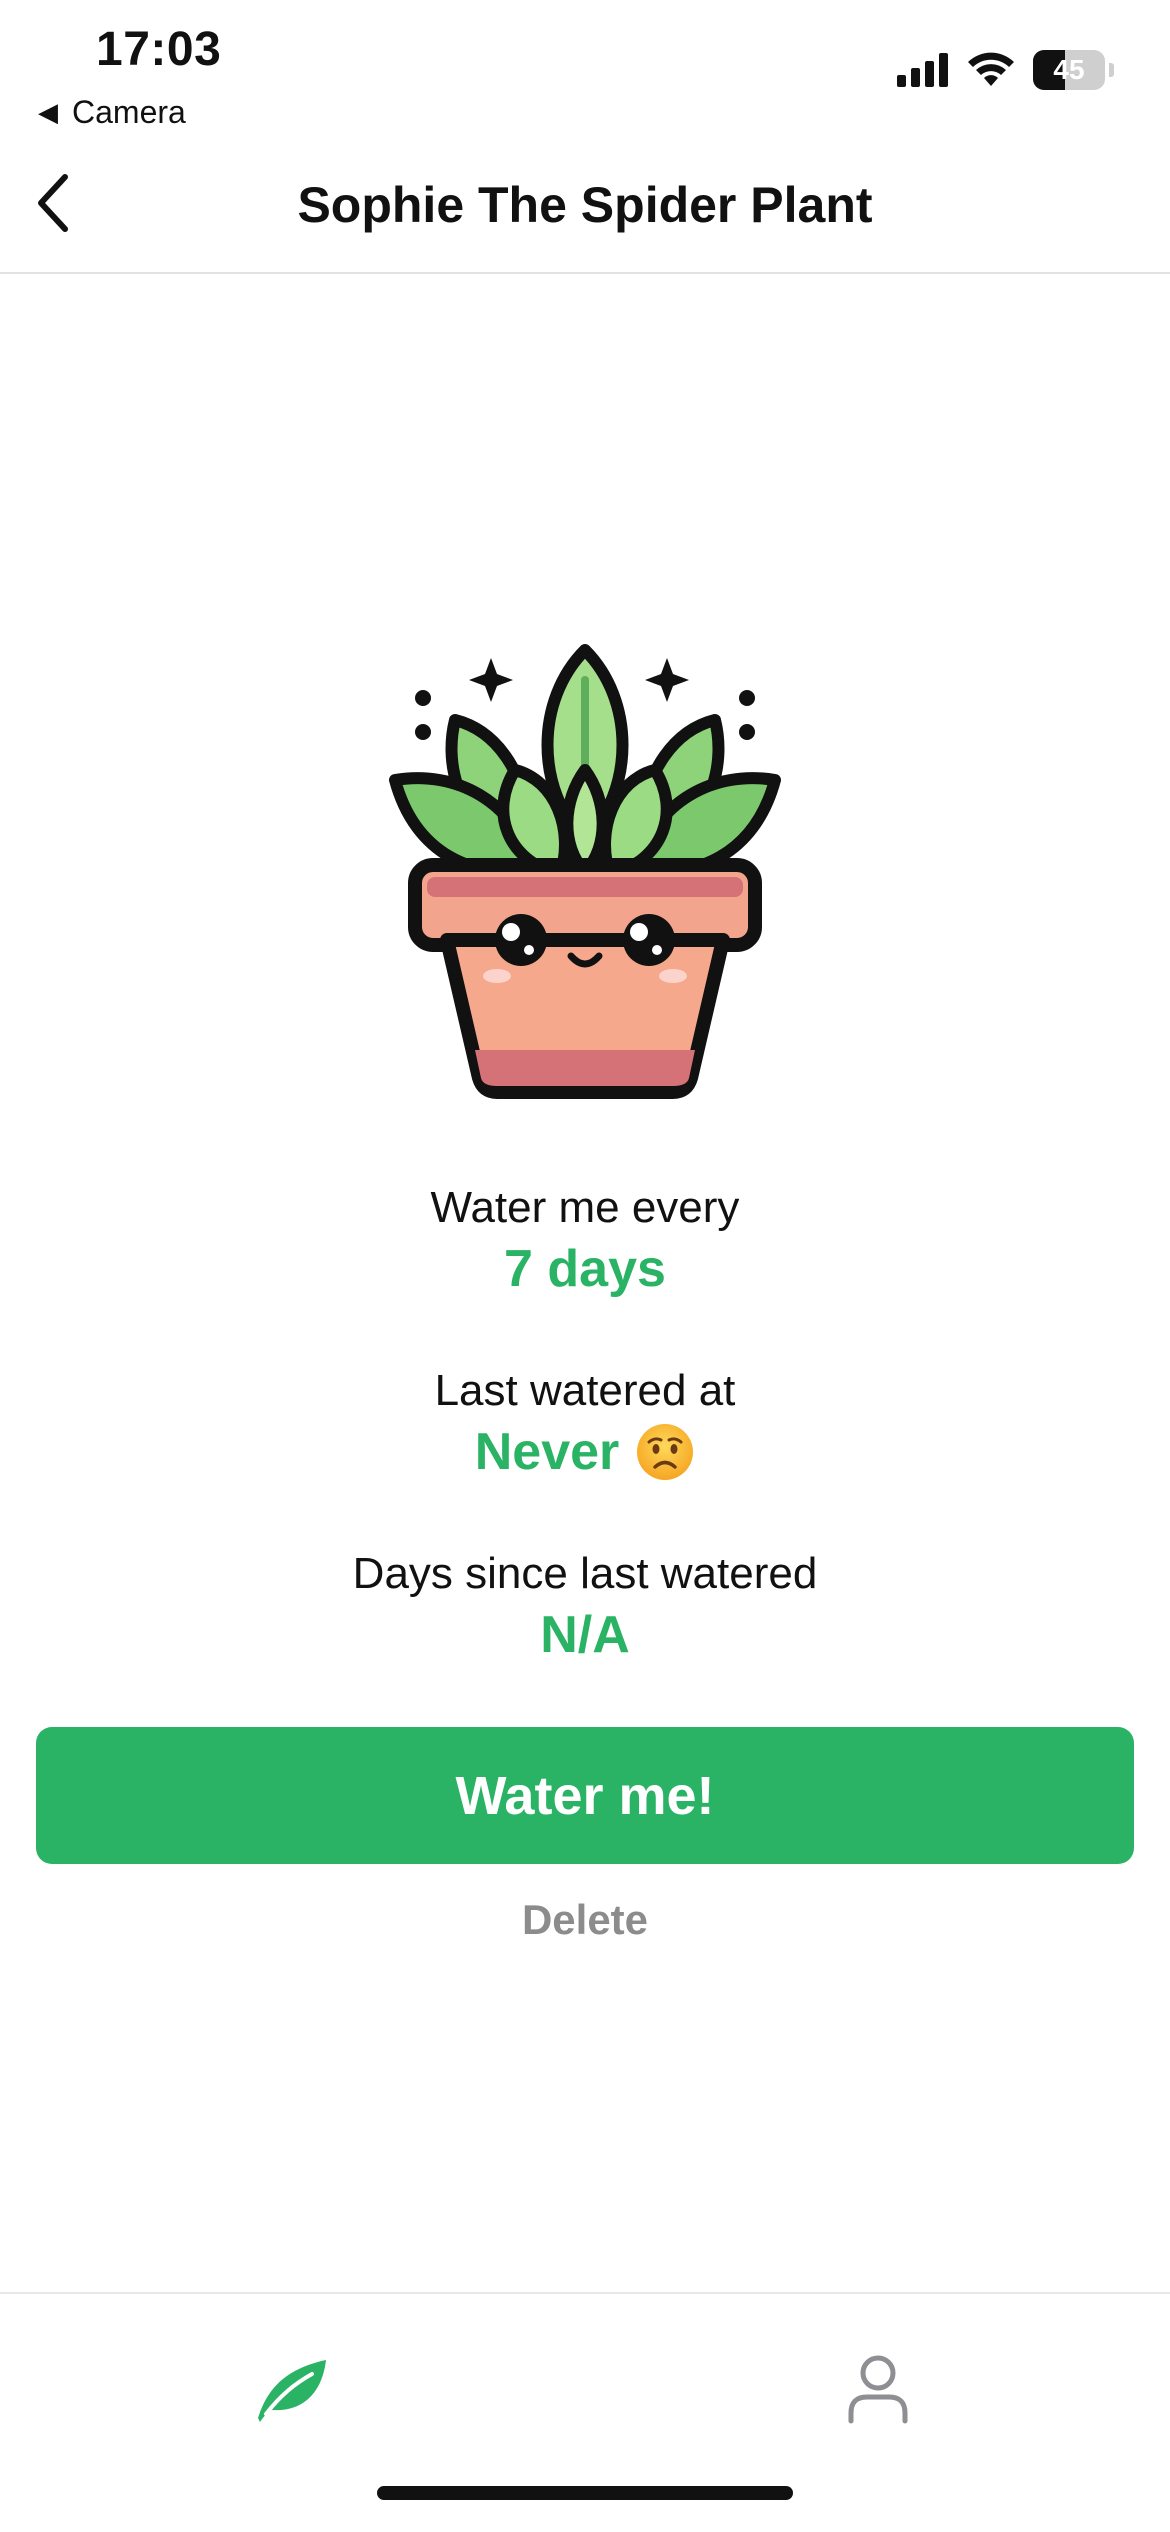 The image size is (1170, 2532). What do you see at coordinates (585, 1269) in the screenshot?
I see `water-frequency-value: 7 days` at bounding box center [585, 1269].